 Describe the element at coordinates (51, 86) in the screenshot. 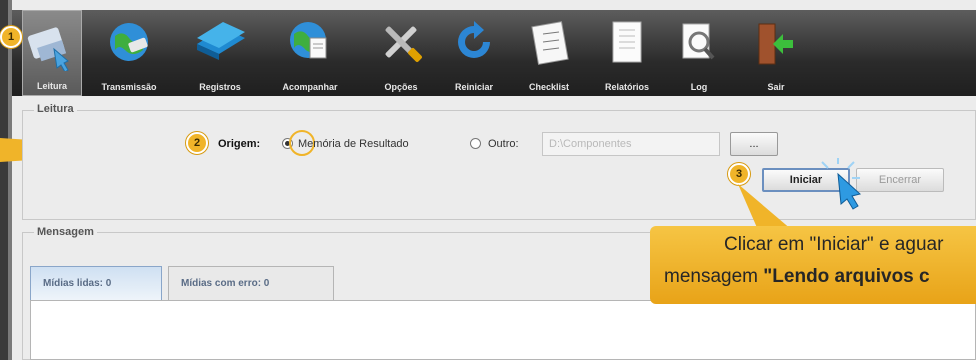

I see `toolbar-leitura-label: Leitura` at that location.